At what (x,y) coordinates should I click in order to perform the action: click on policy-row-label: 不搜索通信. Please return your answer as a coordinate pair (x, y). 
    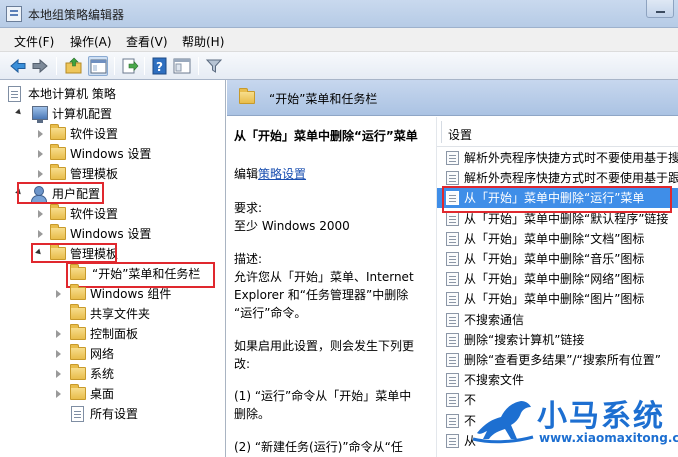
    Looking at the image, I should click on (494, 319).